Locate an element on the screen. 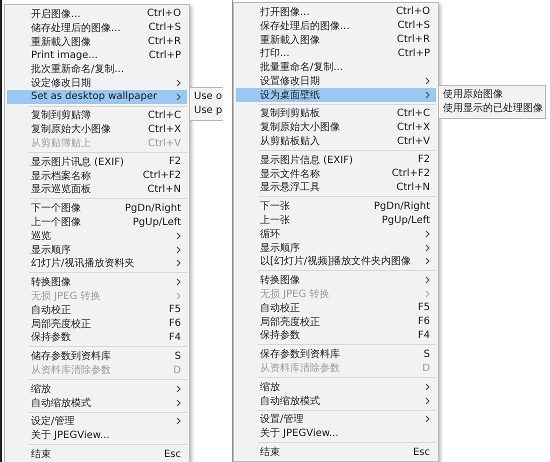 Image resolution: width=550 pixels, height=462 pixels. menu-item: 设置/管理 is located at coordinates (336, 419).